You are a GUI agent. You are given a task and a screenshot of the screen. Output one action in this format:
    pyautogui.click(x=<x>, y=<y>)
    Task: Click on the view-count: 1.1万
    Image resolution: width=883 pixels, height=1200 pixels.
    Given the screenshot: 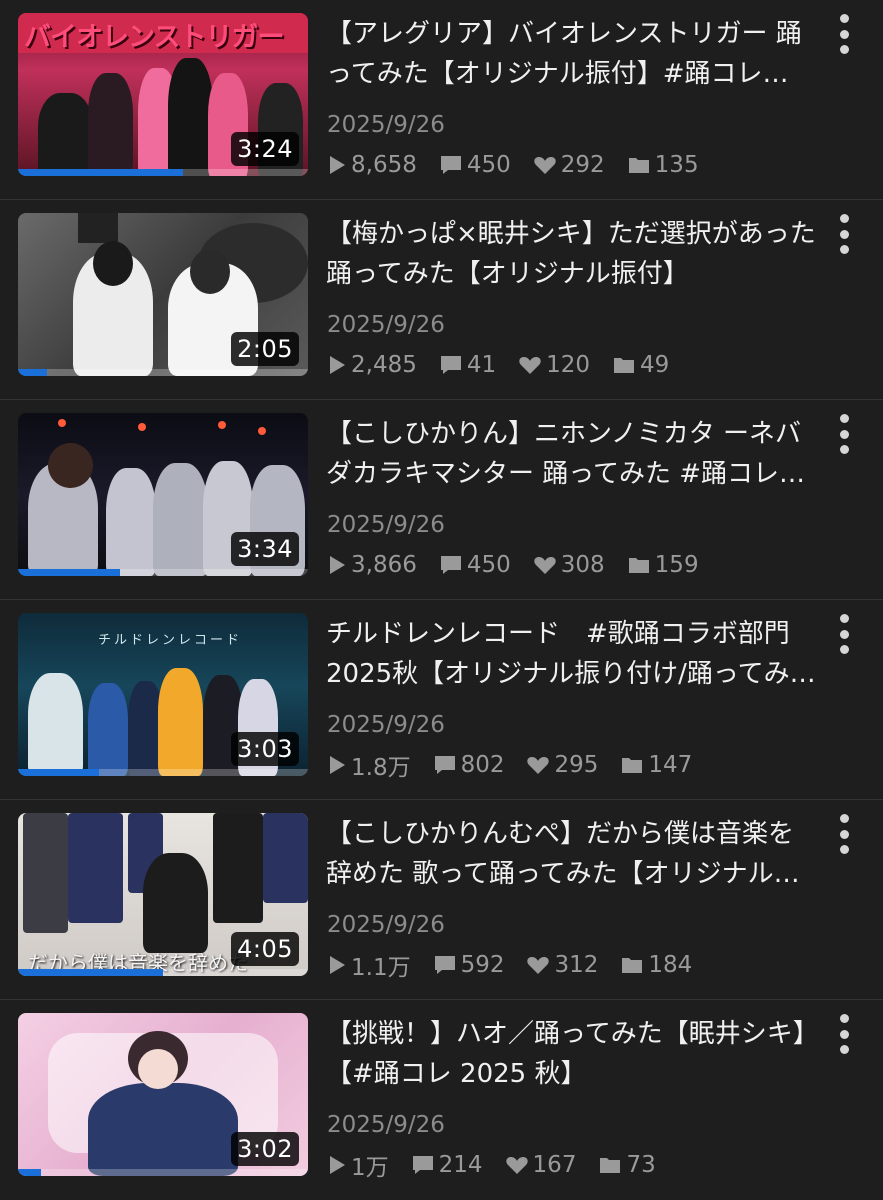 What is the action you would take?
    pyautogui.click(x=369, y=965)
    